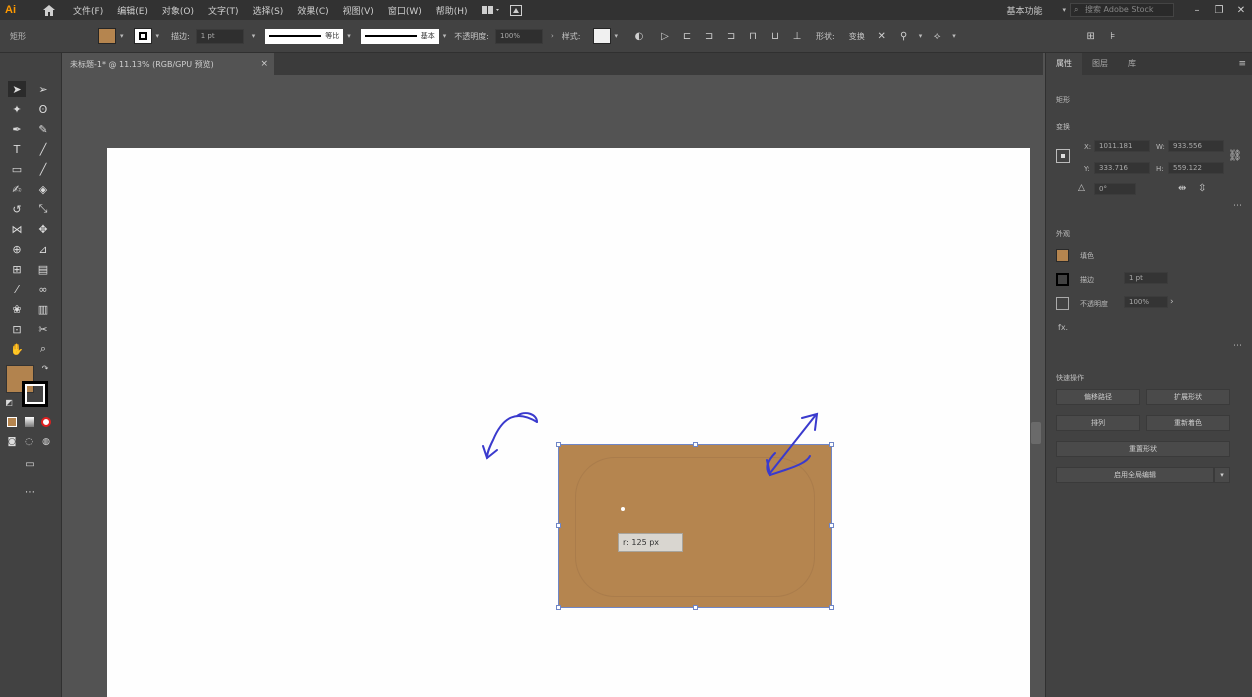 The image size is (1252, 697). Describe the element at coordinates (17, 289) in the screenshot. I see `eyedropper-tool-icon: ⁄` at that location.